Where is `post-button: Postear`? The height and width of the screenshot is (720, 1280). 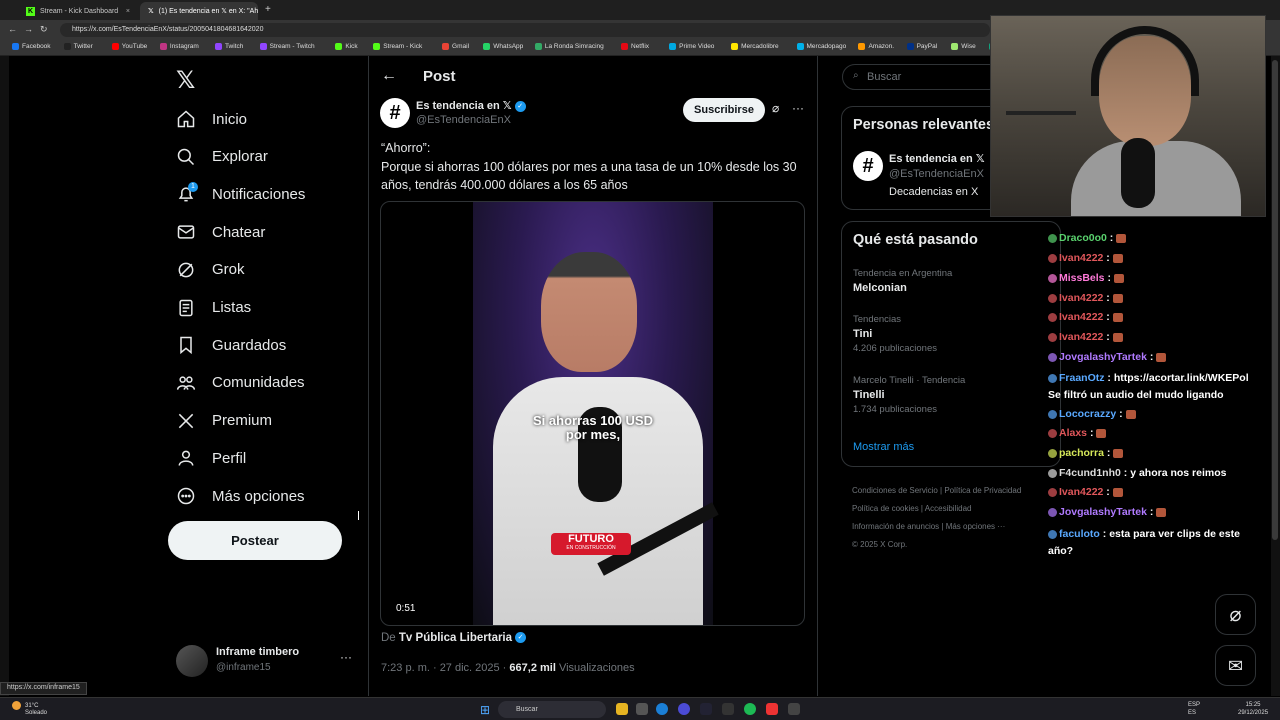
post-button: Postear is located at coordinates (255, 540).